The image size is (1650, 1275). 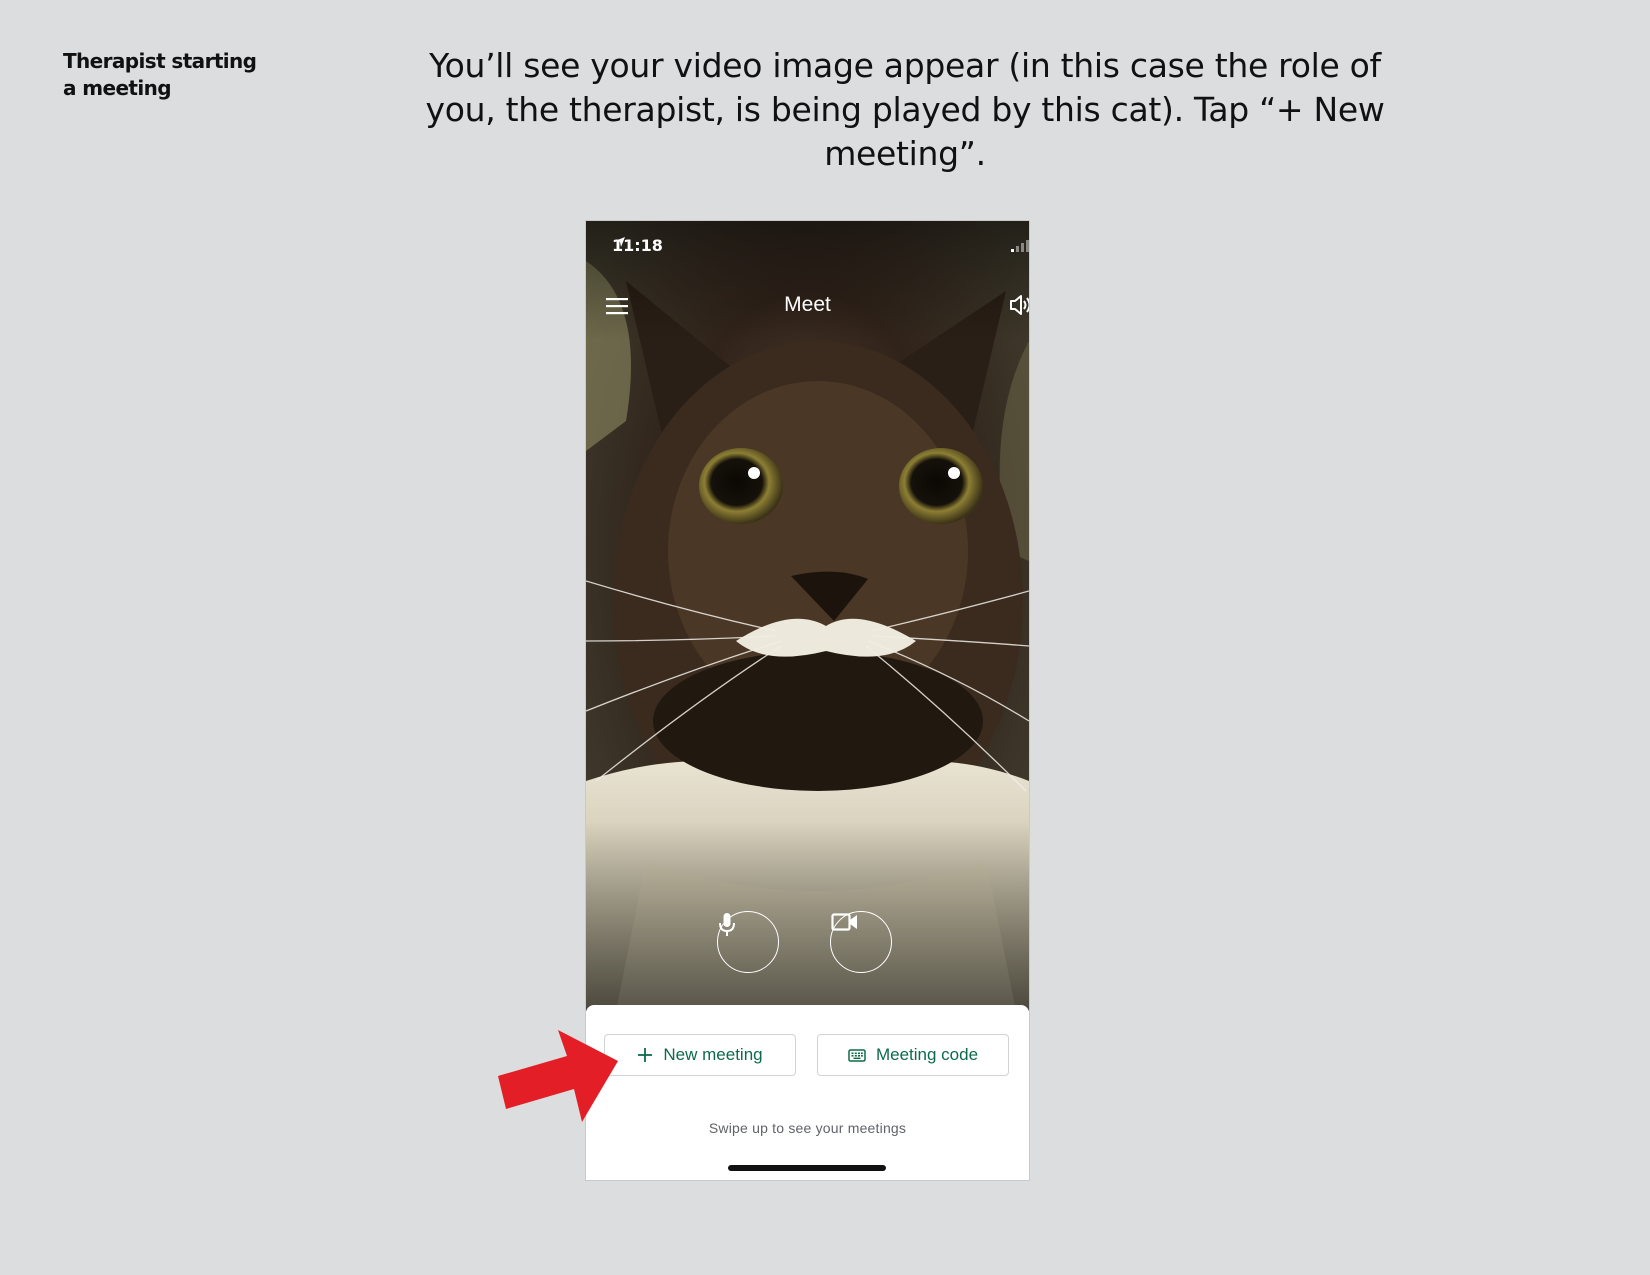 What do you see at coordinates (857, 1055) in the screenshot?
I see `keyboard-icon` at bounding box center [857, 1055].